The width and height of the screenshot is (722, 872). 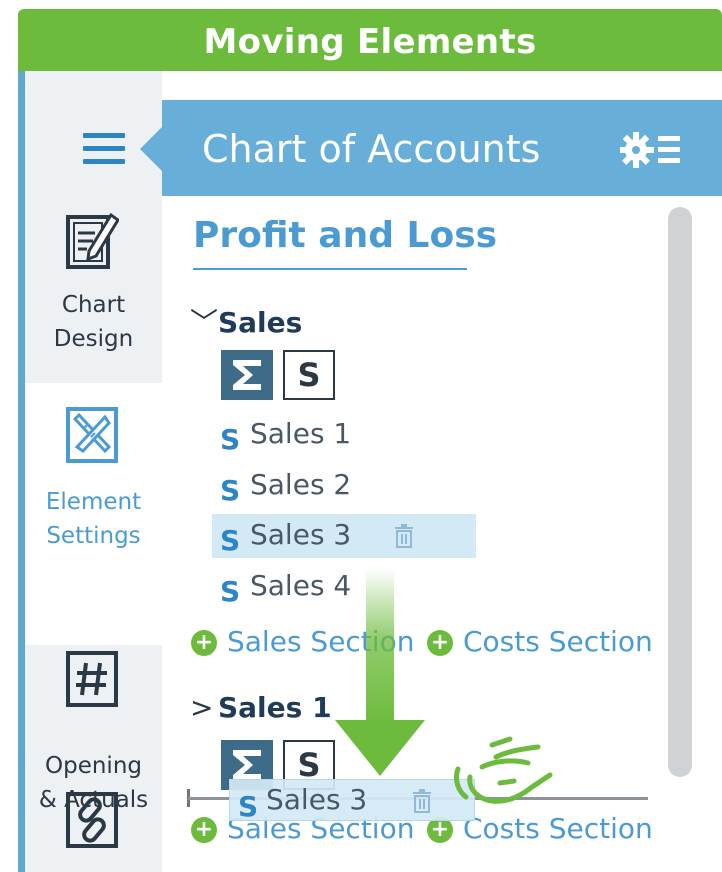 What do you see at coordinates (21, 471) in the screenshot?
I see `left-border` at bounding box center [21, 471].